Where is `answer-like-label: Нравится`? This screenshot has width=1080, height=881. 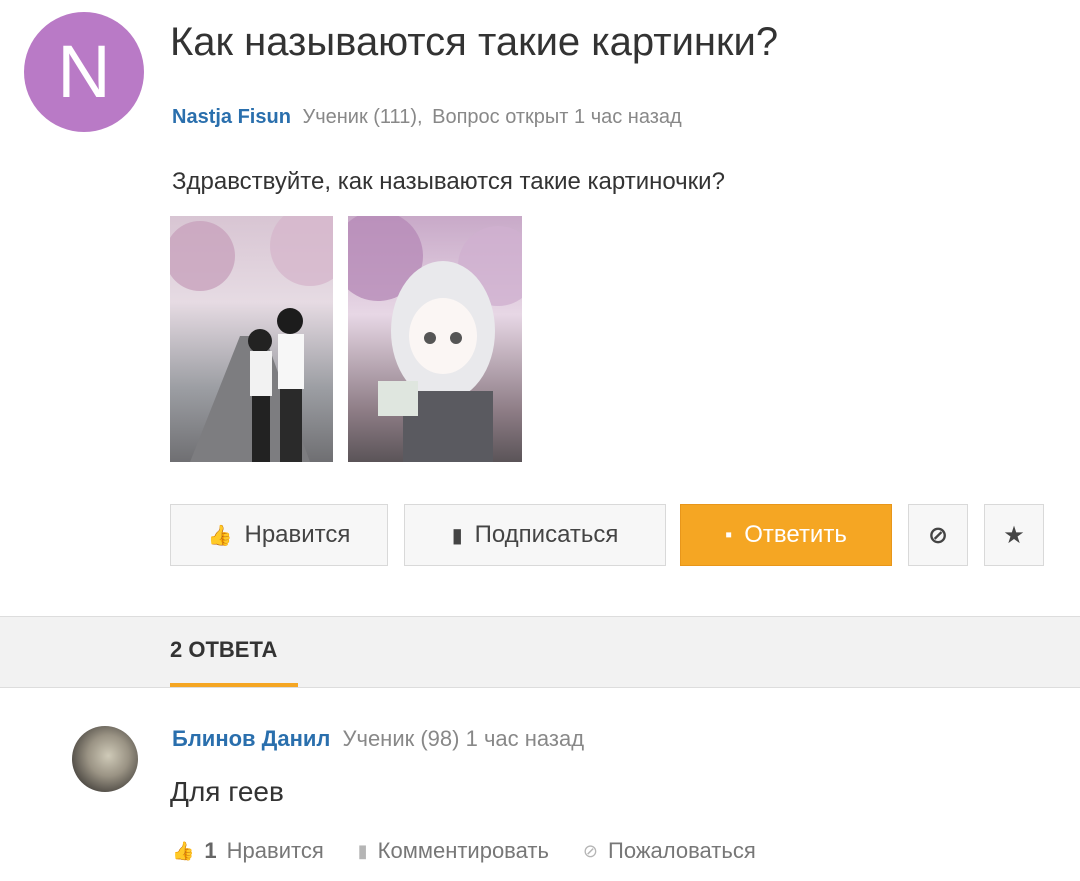 answer-like-label: Нравится is located at coordinates (275, 850).